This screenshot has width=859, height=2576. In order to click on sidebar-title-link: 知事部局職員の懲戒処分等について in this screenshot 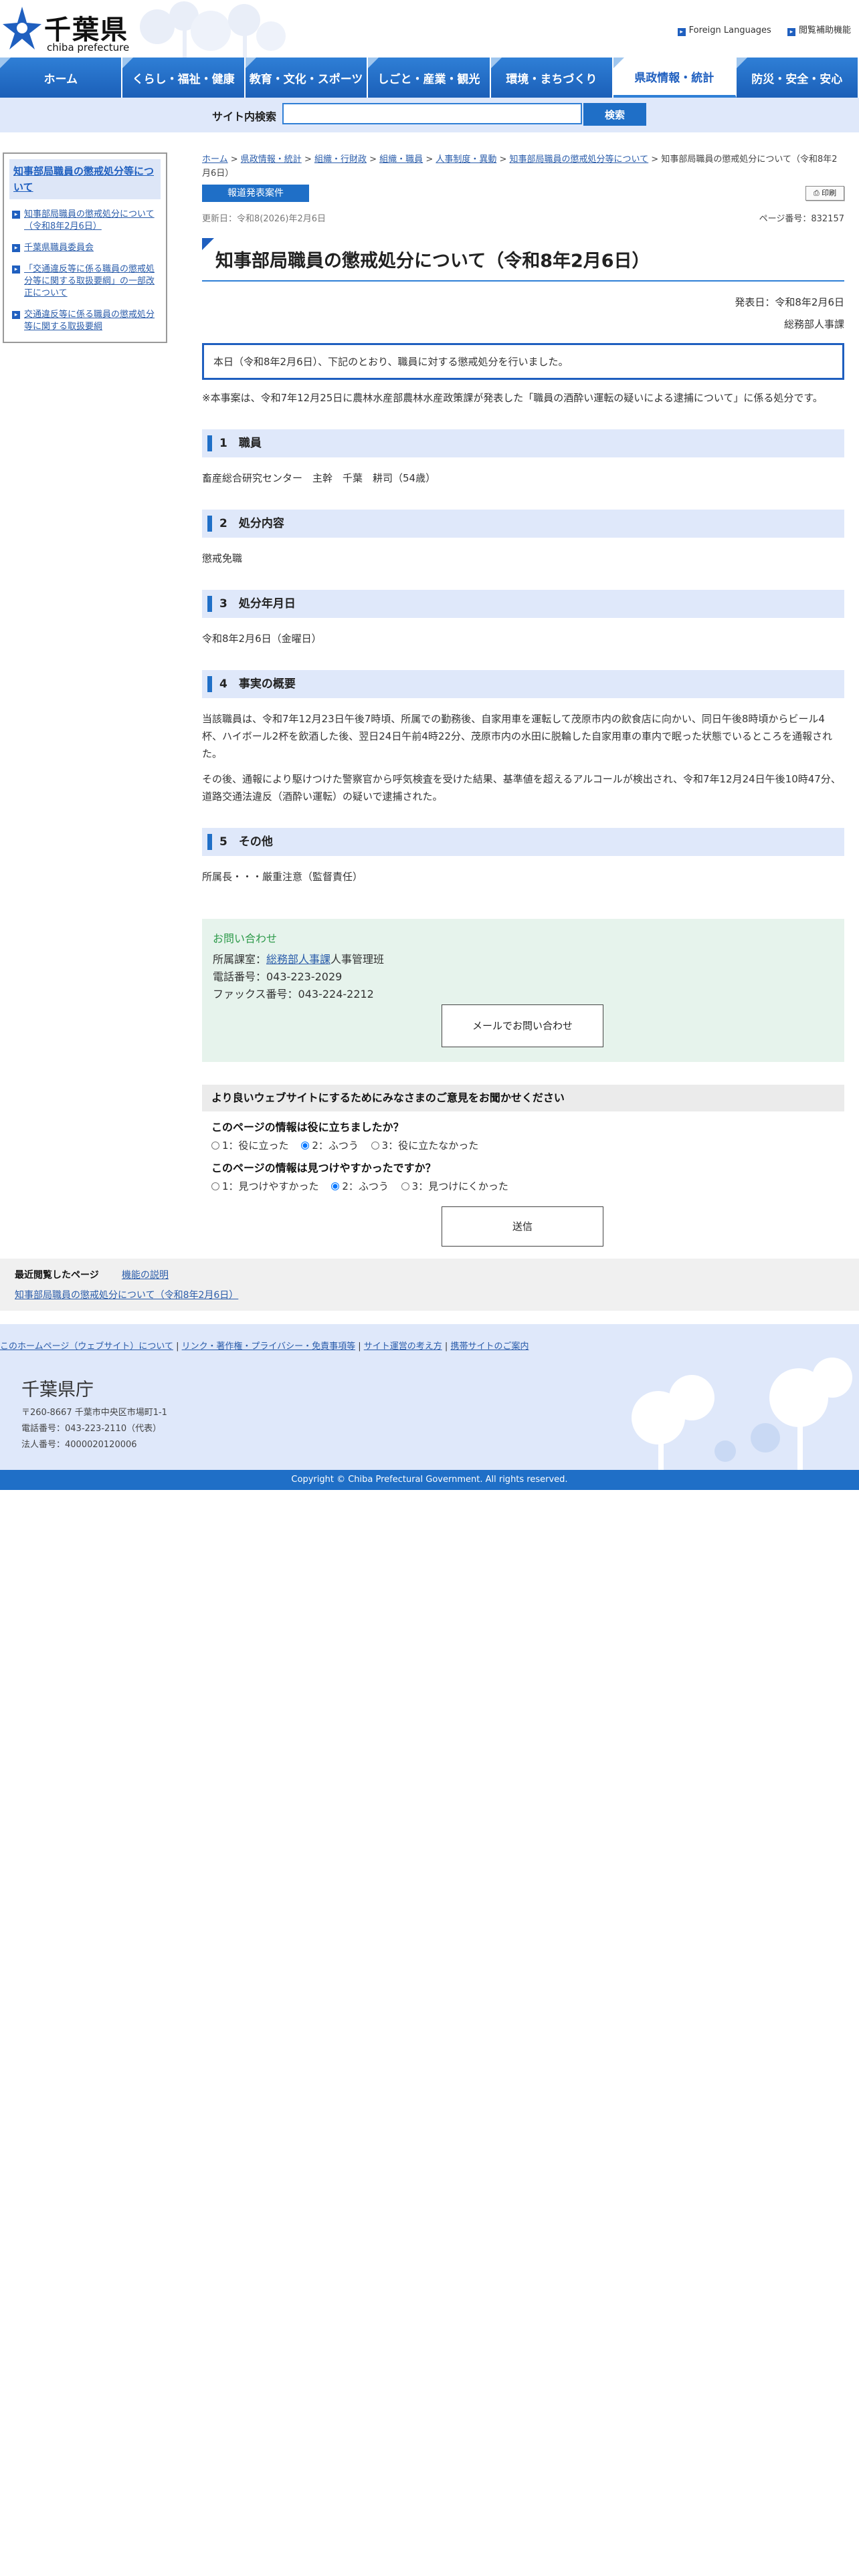, I will do `click(85, 179)`.